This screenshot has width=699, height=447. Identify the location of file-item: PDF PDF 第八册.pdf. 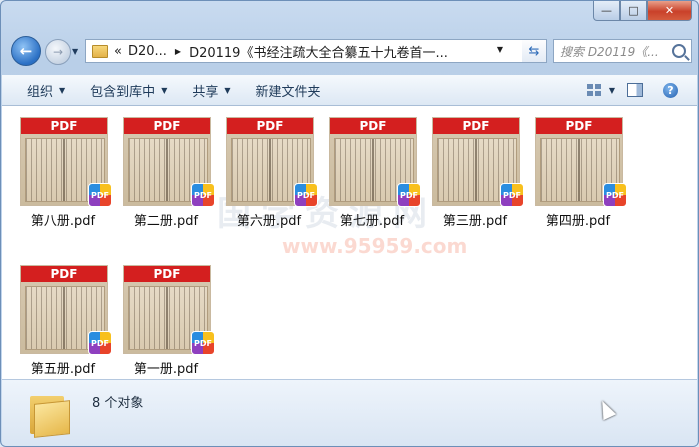
(65, 176).